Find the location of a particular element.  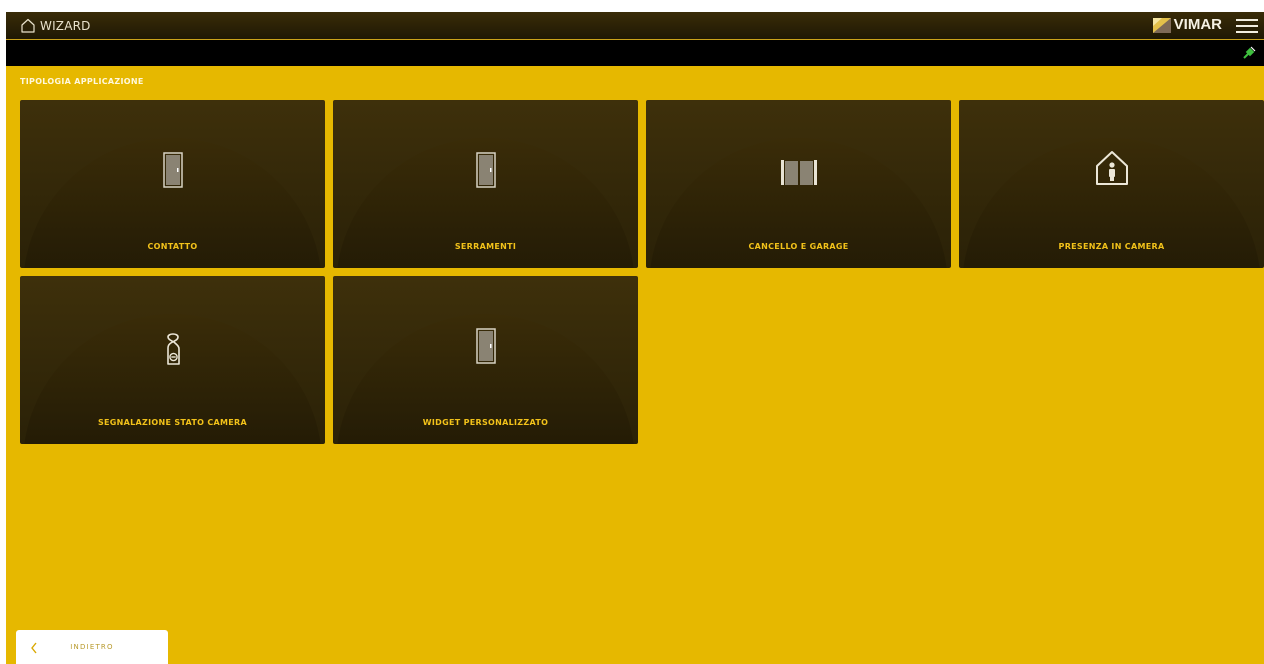

tile-segnalazione-stato-camera: SEGNALAZIONE STATO CAMERA is located at coordinates (172, 360).